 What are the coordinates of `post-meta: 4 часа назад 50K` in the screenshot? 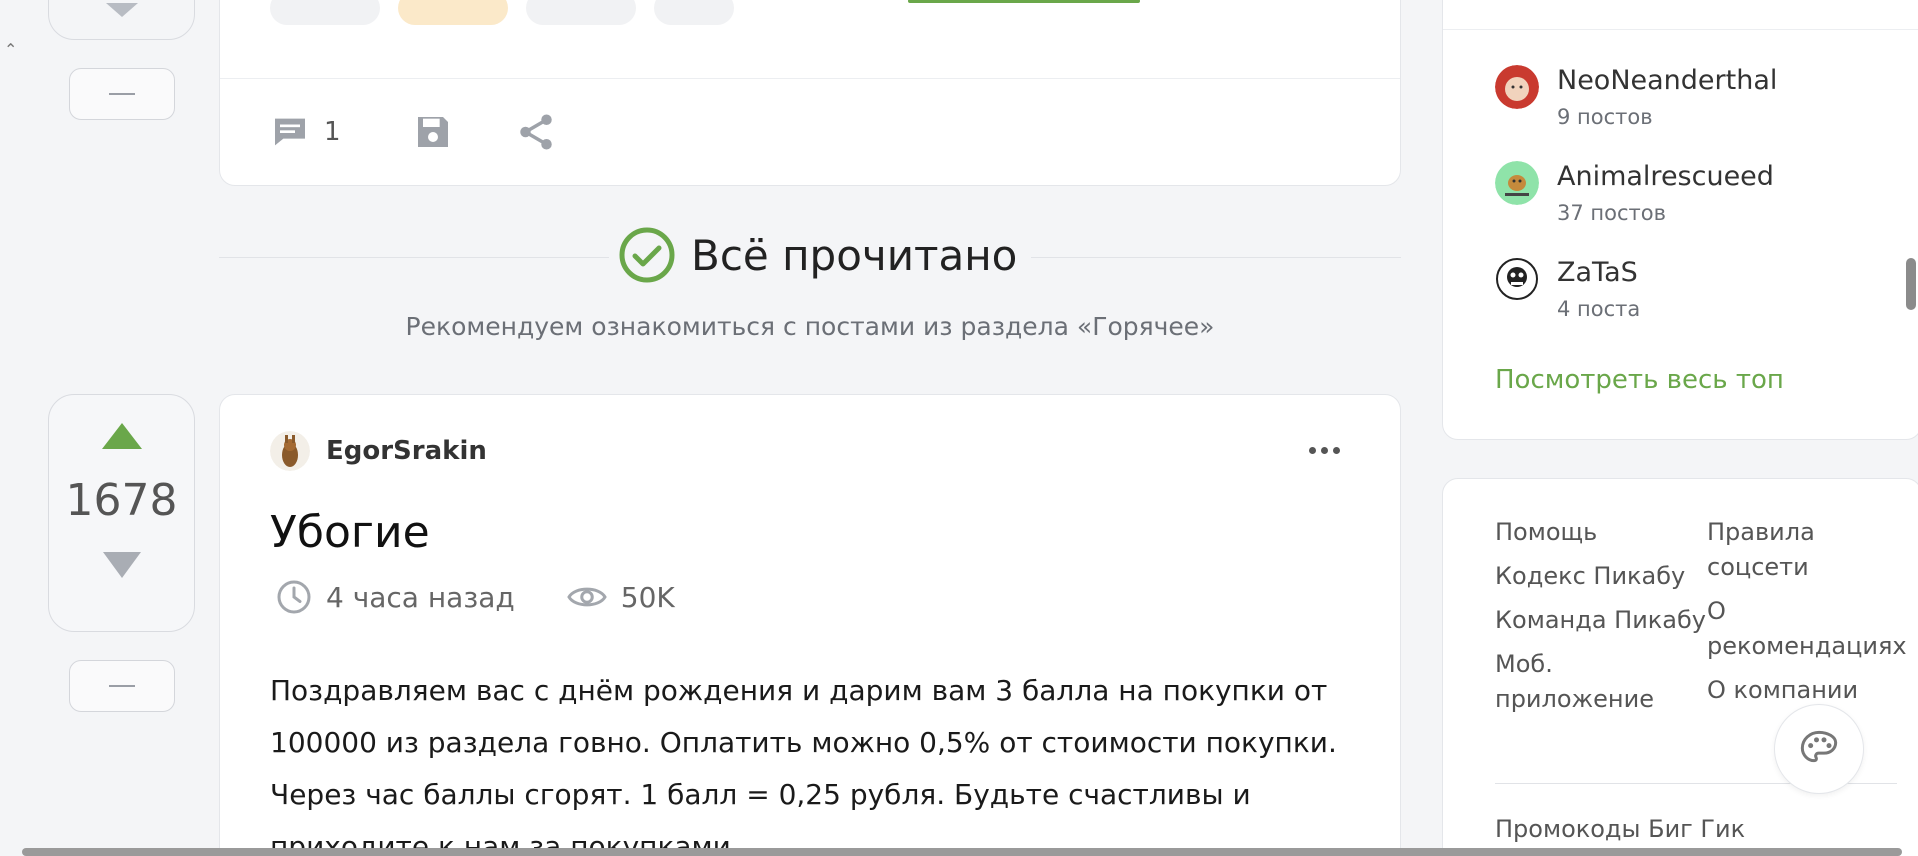 It's located at (475, 597).